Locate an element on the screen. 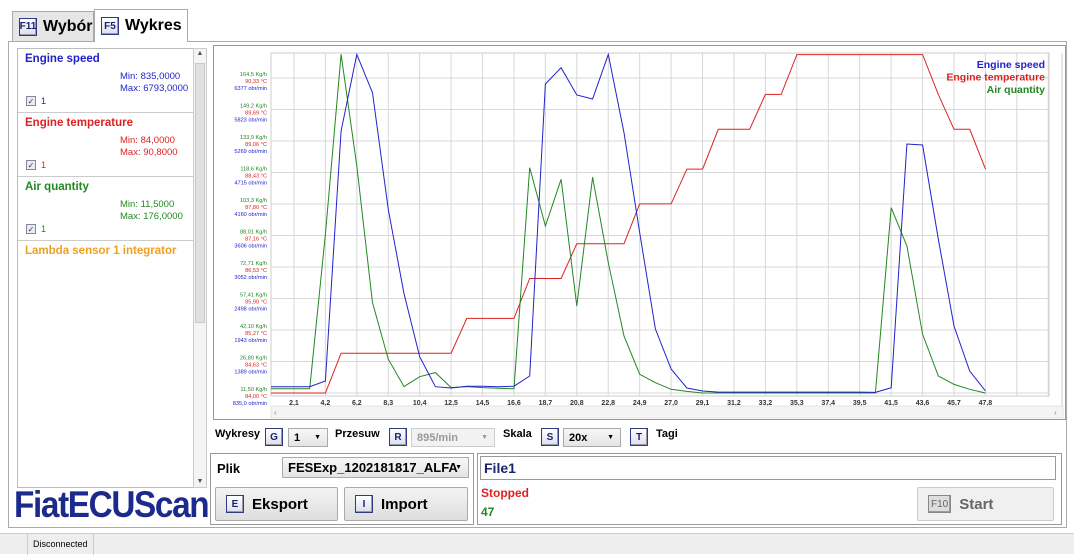  y-tick-label: 84,63 °C is located at coordinates (256, 366).